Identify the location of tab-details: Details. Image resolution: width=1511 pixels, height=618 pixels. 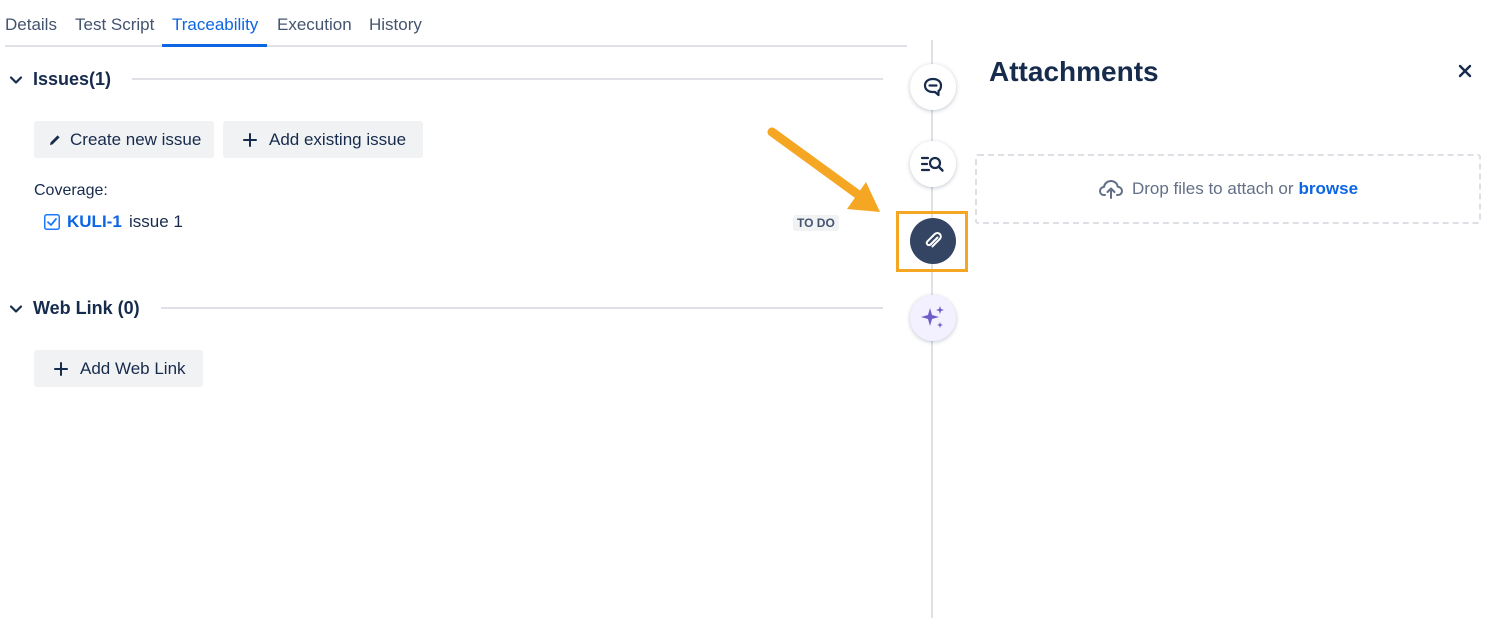
(31, 29).